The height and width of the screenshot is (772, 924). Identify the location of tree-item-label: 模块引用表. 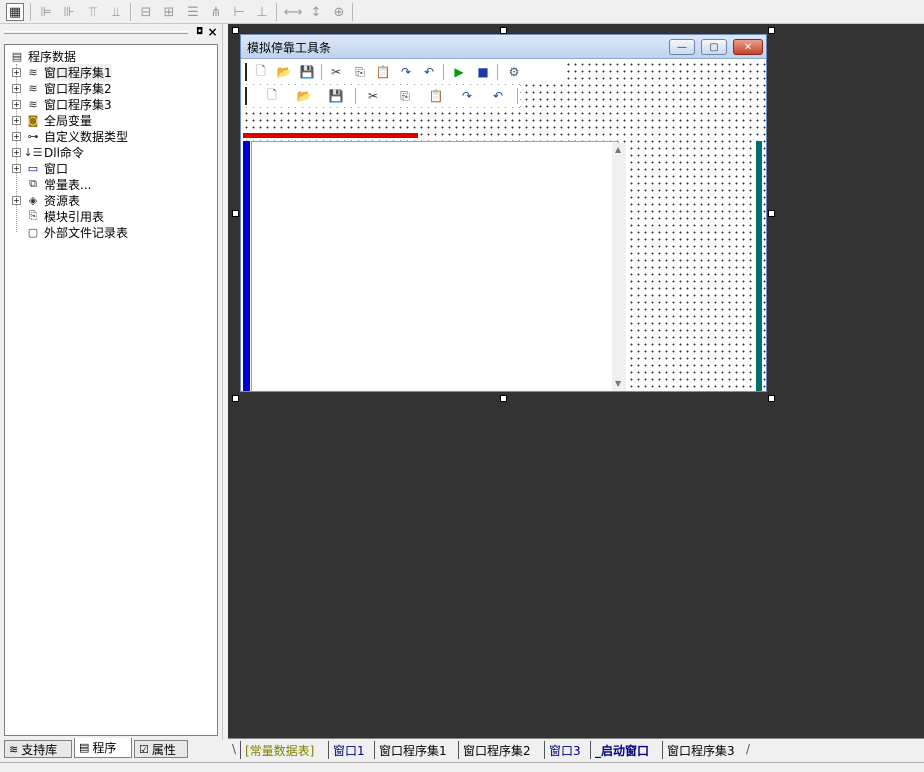
(74, 216).